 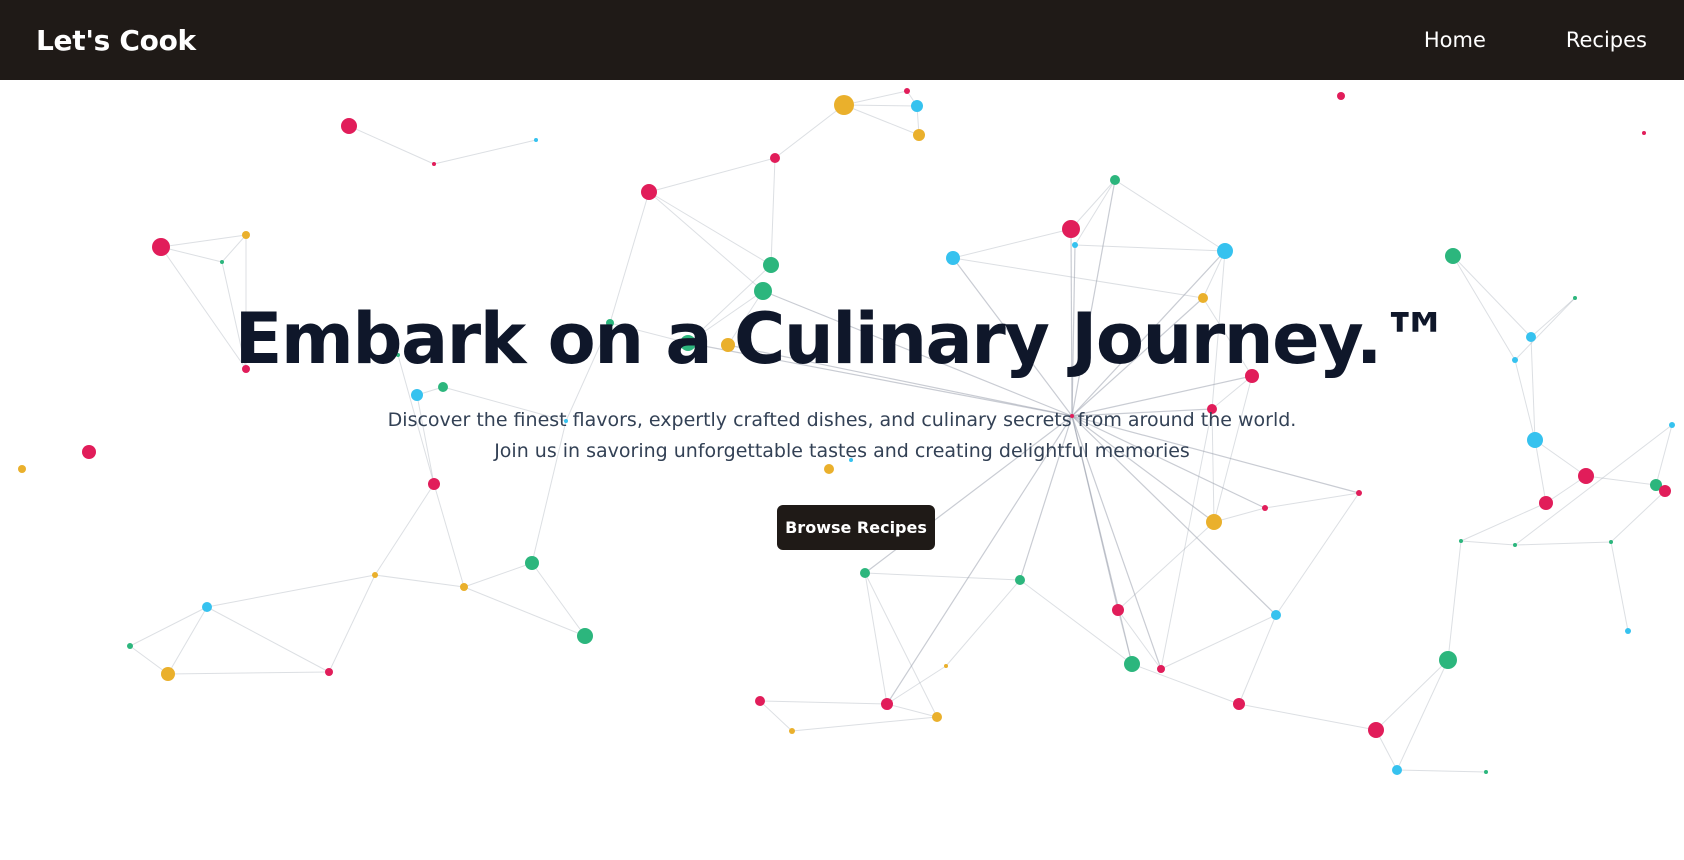 I want to click on browse-recipes-button: Browse Recipes, so click(x=856, y=527).